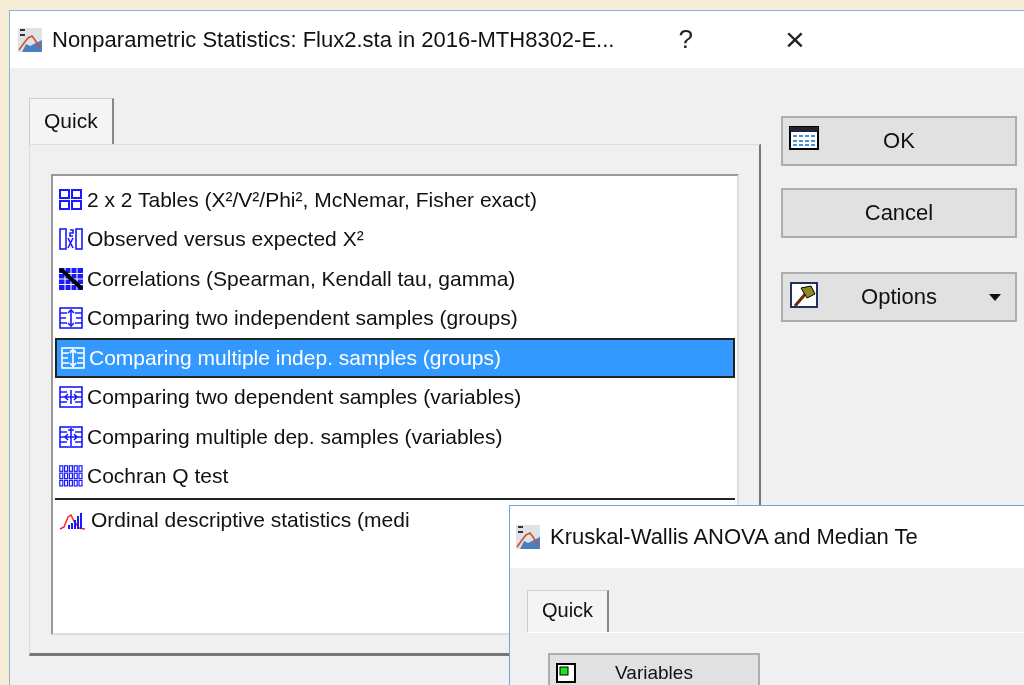  Describe the element at coordinates (804, 295) in the screenshot. I see `hammer-icon` at that location.